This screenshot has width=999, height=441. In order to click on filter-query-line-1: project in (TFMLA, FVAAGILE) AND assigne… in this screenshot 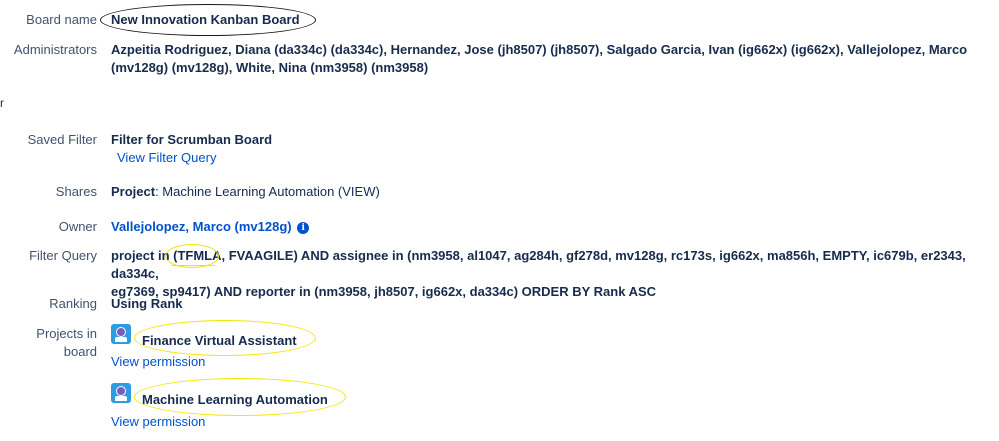, I will do `click(538, 264)`.